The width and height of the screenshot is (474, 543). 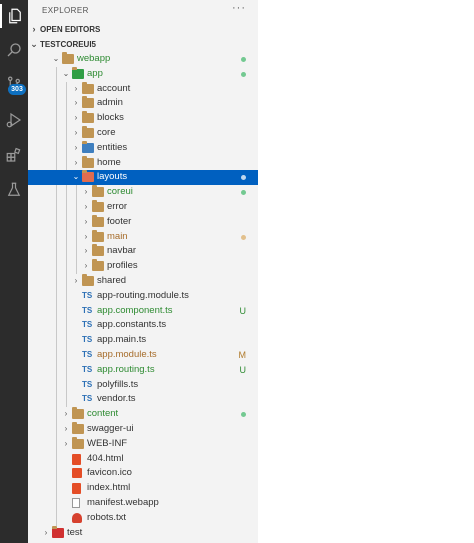 What do you see at coordinates (14, 16) in the screenshot?
I see `explorer-icon` at bounding box center [14, 16].